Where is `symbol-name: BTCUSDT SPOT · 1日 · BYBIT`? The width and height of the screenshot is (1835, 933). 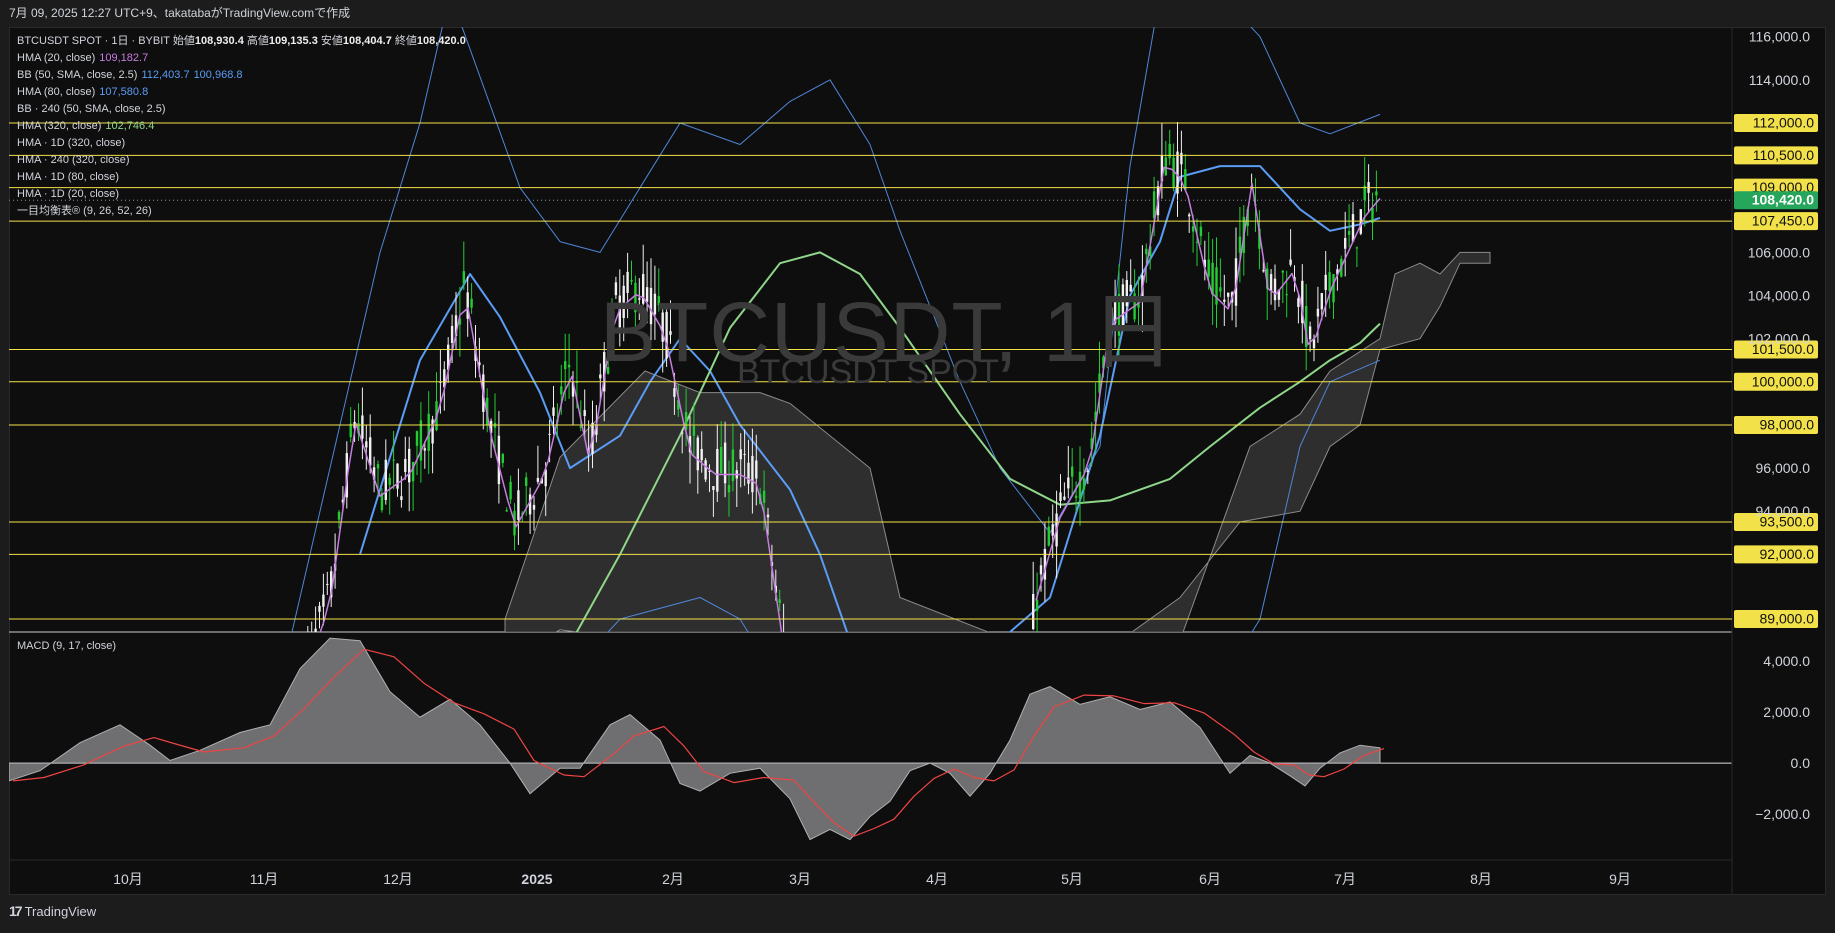 symbol-name: BTCUSDT SPOT · 1日 · BYBIT is located at coordinates (93, 41).